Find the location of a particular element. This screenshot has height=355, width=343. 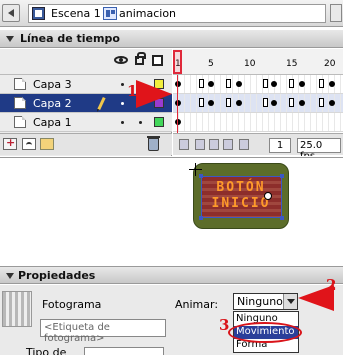

ruler-label: 10 is located at coordinates (250, 64).